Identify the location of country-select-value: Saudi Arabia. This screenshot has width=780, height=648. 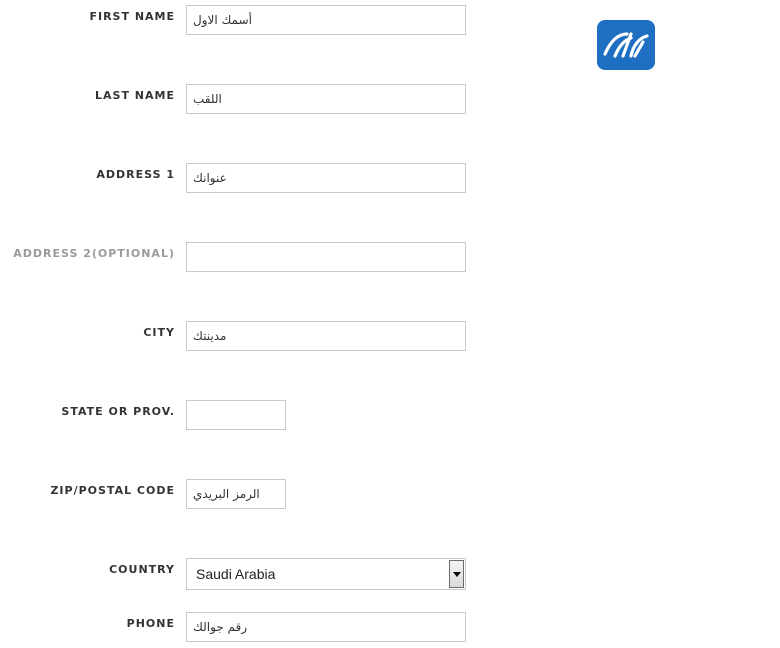
(236, 574).